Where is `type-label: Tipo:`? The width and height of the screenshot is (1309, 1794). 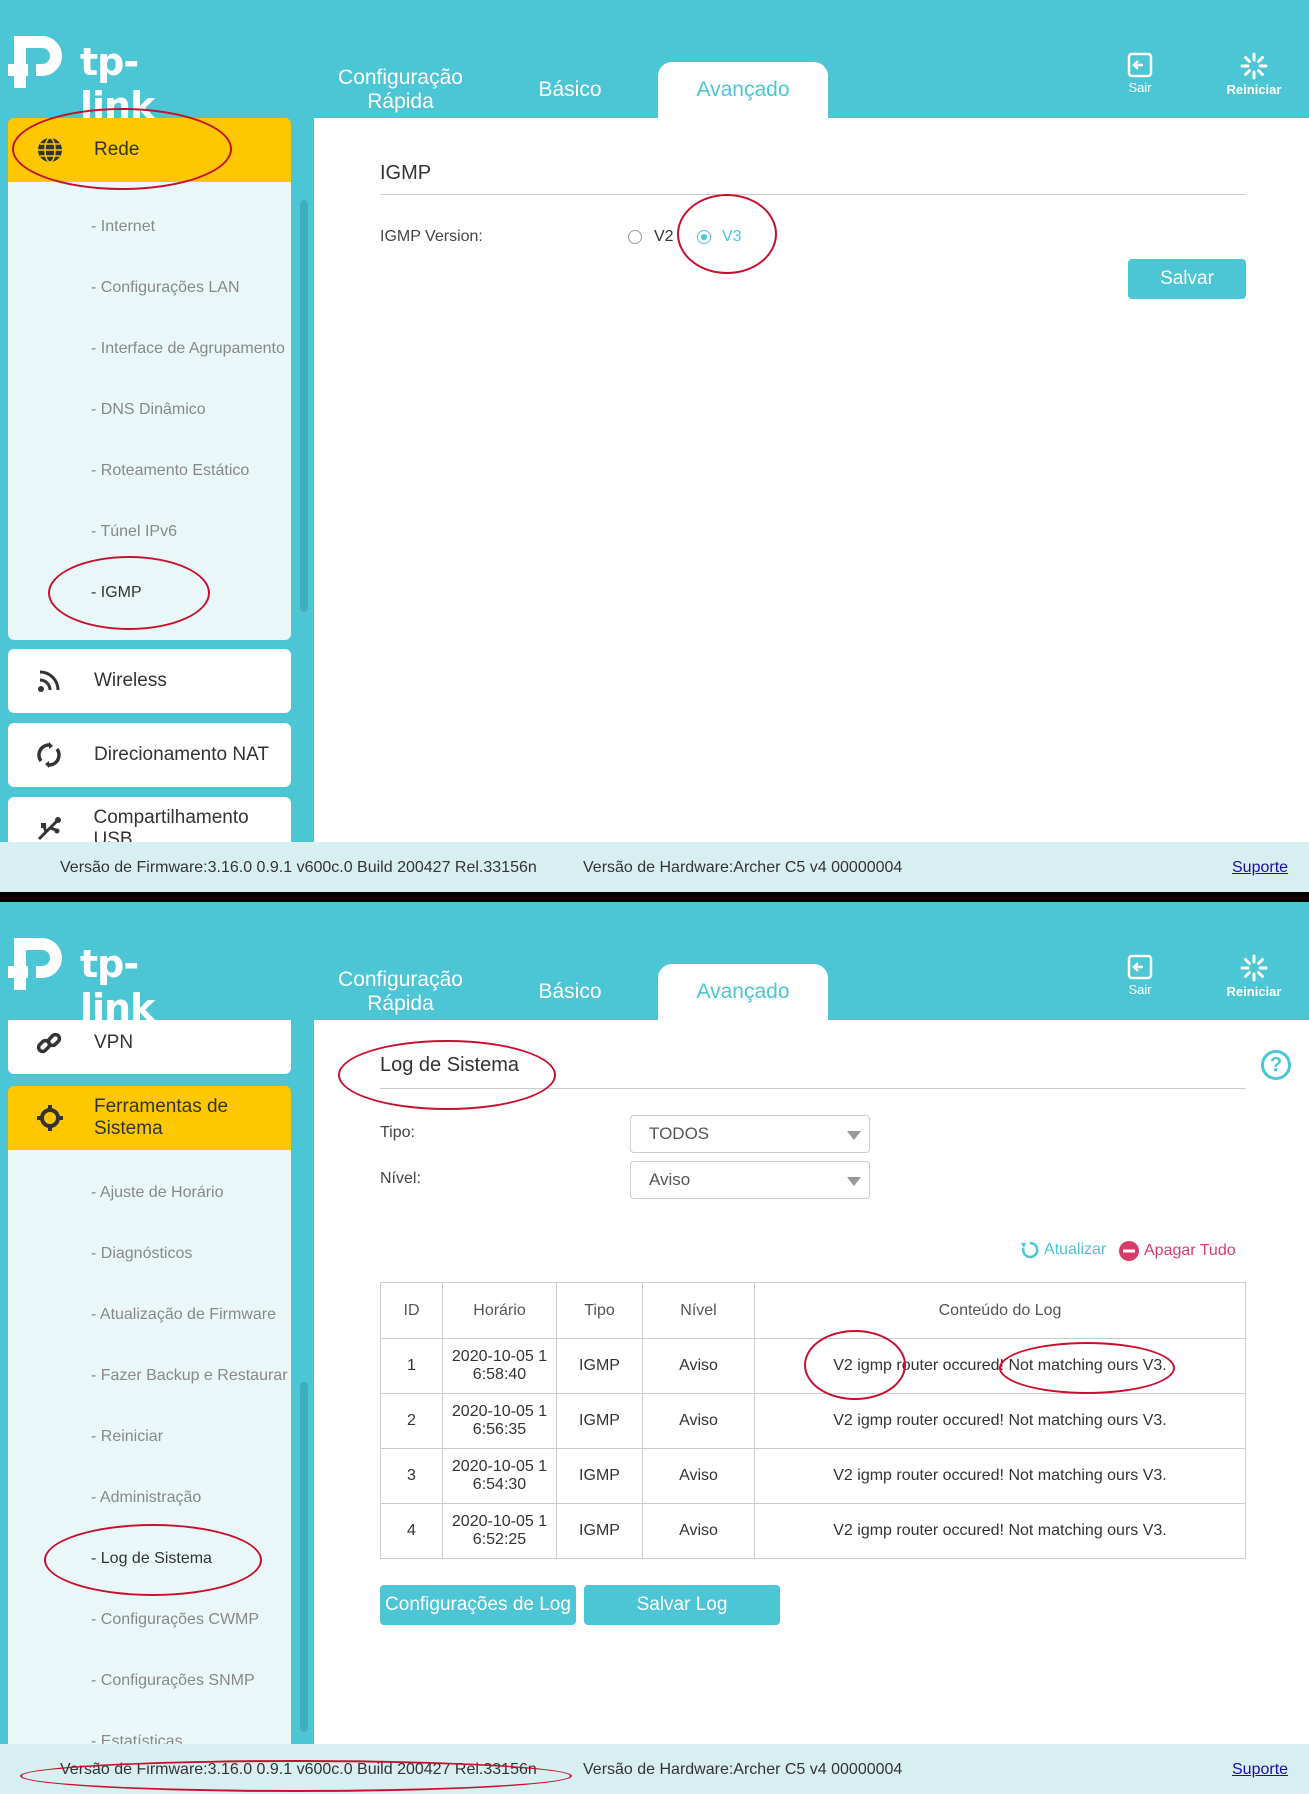 type-label: Tipo: is located at coordinates (397, 1132).